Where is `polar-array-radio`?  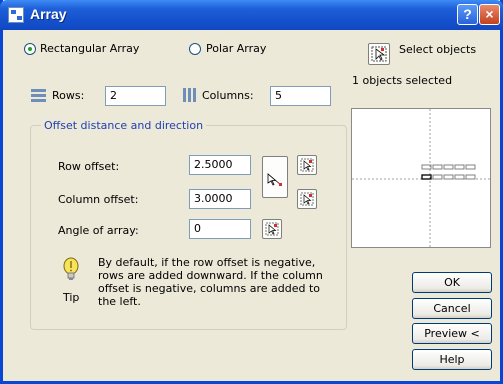
polar-array-radio is located at coordinates (195, 49).